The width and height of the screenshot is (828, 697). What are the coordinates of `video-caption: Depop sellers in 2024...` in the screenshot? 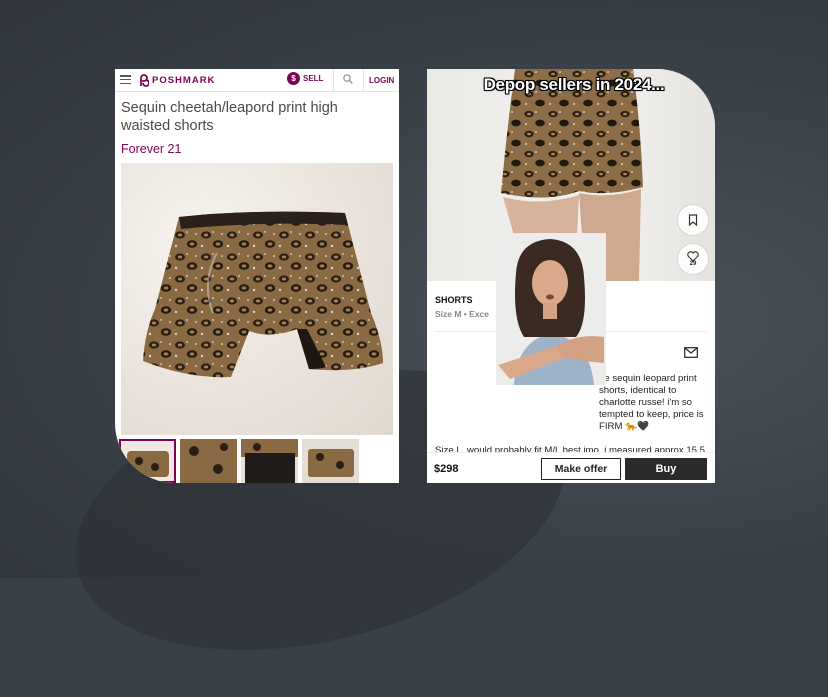 It's located at (574, 84).